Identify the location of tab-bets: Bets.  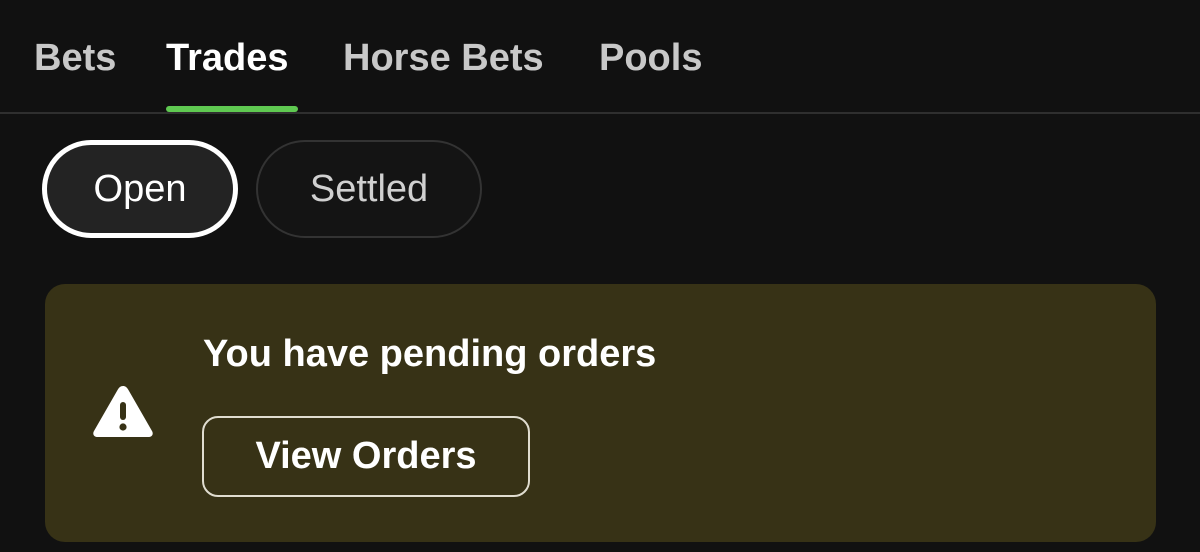
(75, 58).